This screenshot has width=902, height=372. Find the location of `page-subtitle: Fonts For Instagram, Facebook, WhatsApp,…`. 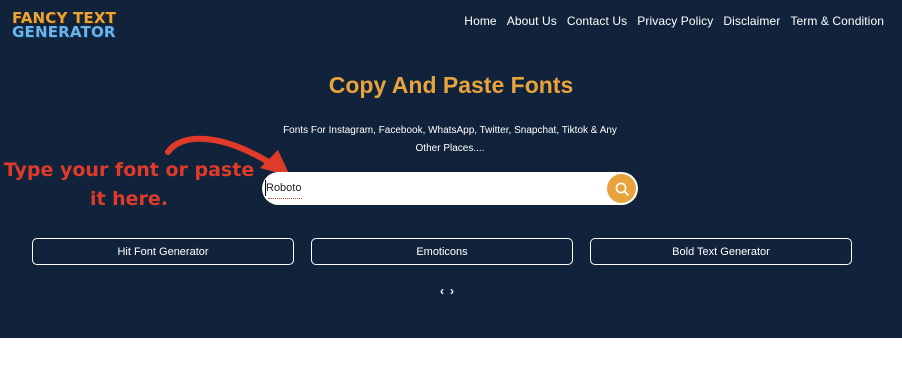

page-subtitle: Fonts For Instagram, Facebook, WhatsApp,… is located at coordinates (450, 139).